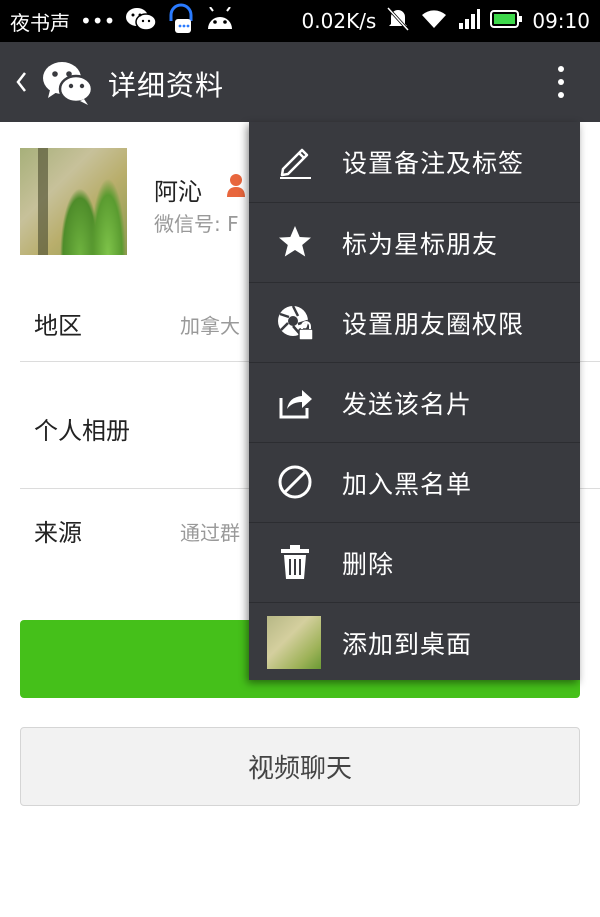 The height and width of the screenshot is (917, 600). I want to click on avatar, so click(73, 201).